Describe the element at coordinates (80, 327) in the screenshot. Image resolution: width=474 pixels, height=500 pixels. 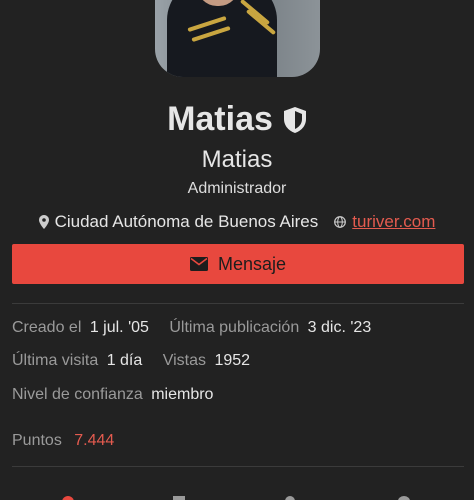
I see `stat-created: Creado el 1 jul. '05` at that location.